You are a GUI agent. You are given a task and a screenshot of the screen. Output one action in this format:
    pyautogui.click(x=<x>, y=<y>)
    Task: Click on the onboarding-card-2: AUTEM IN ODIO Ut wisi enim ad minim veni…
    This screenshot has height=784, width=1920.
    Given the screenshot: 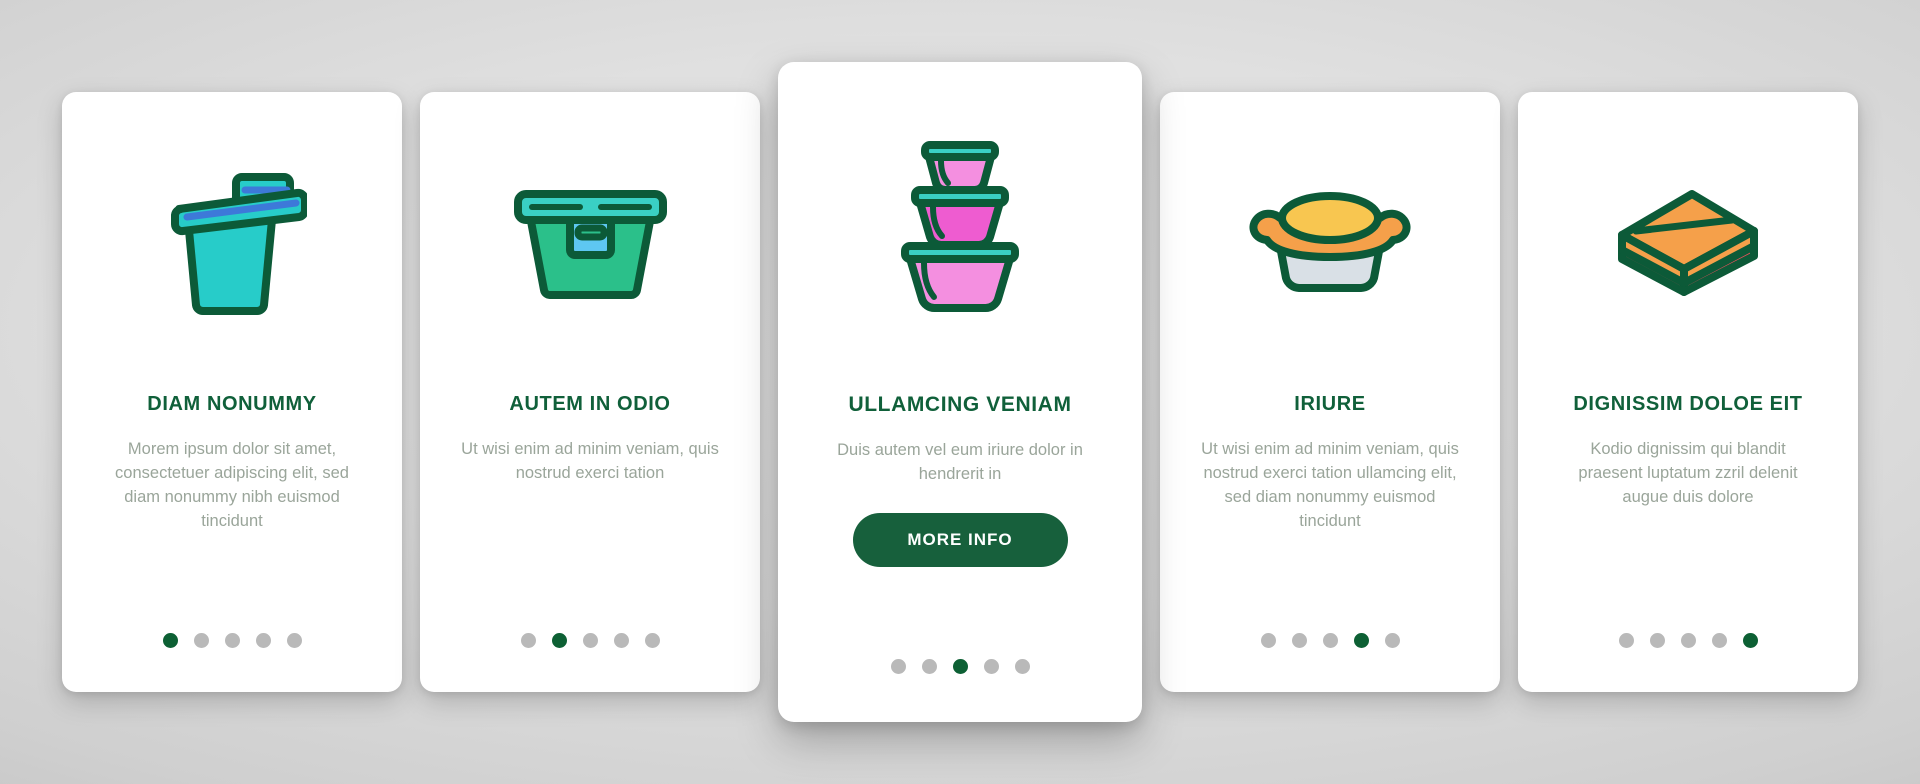 What is the action you would take?
    pyautogui.click(x=590, y=392)
    